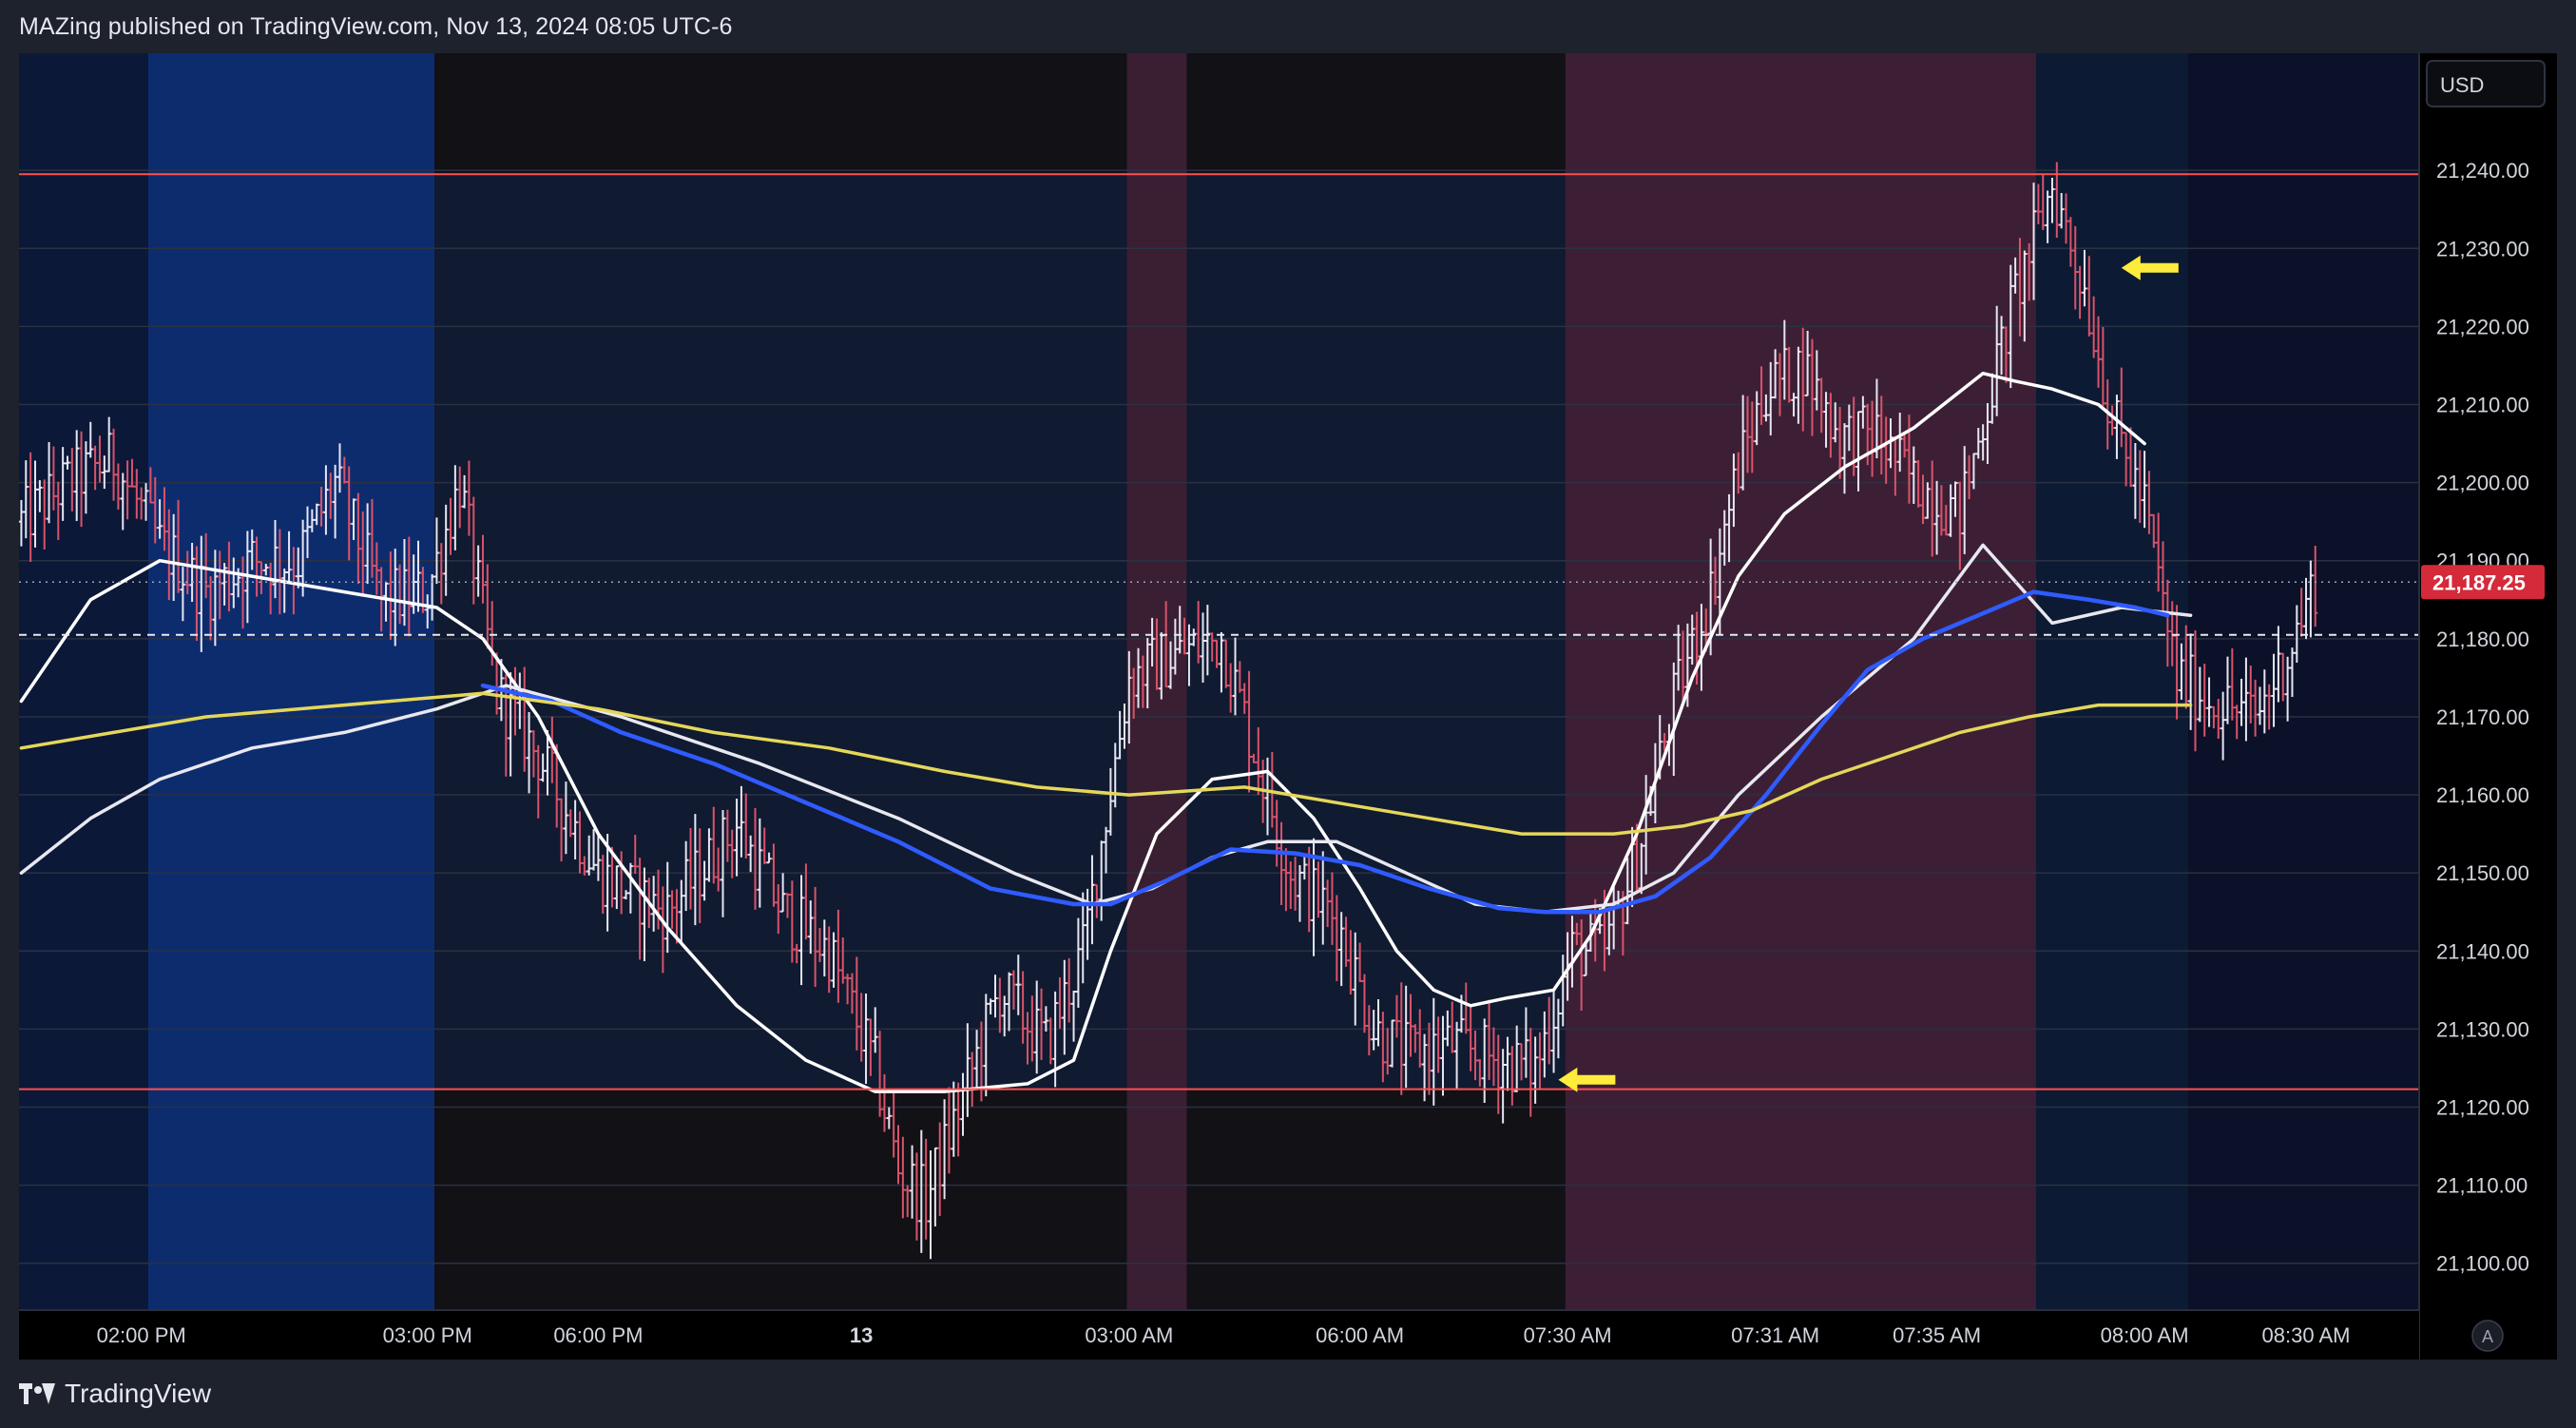 The image size is (2576, 1428). What do you see at coordinates (1568, 1335) in the screenshot?
I see `x-tick-label: 07:30 AM` at bounding box center [1568, 1335].